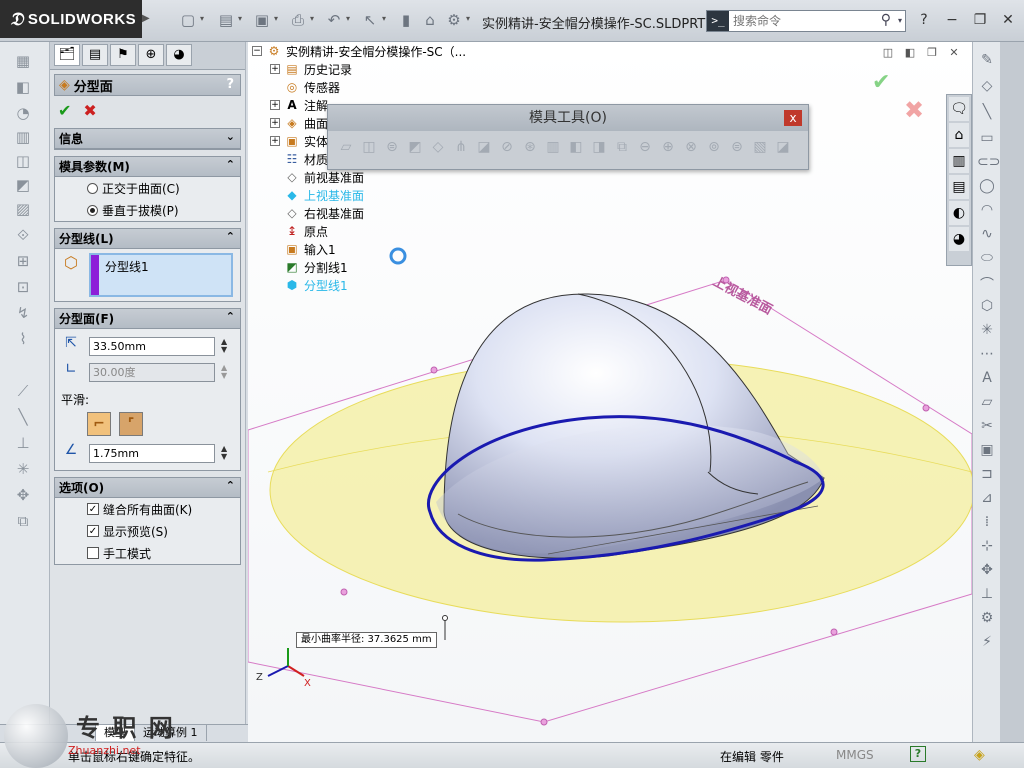  What do you see at coordinates (959, 109) in the screenshot?
I see `resources-tab: 🗨` at bounding box center [959, 109].